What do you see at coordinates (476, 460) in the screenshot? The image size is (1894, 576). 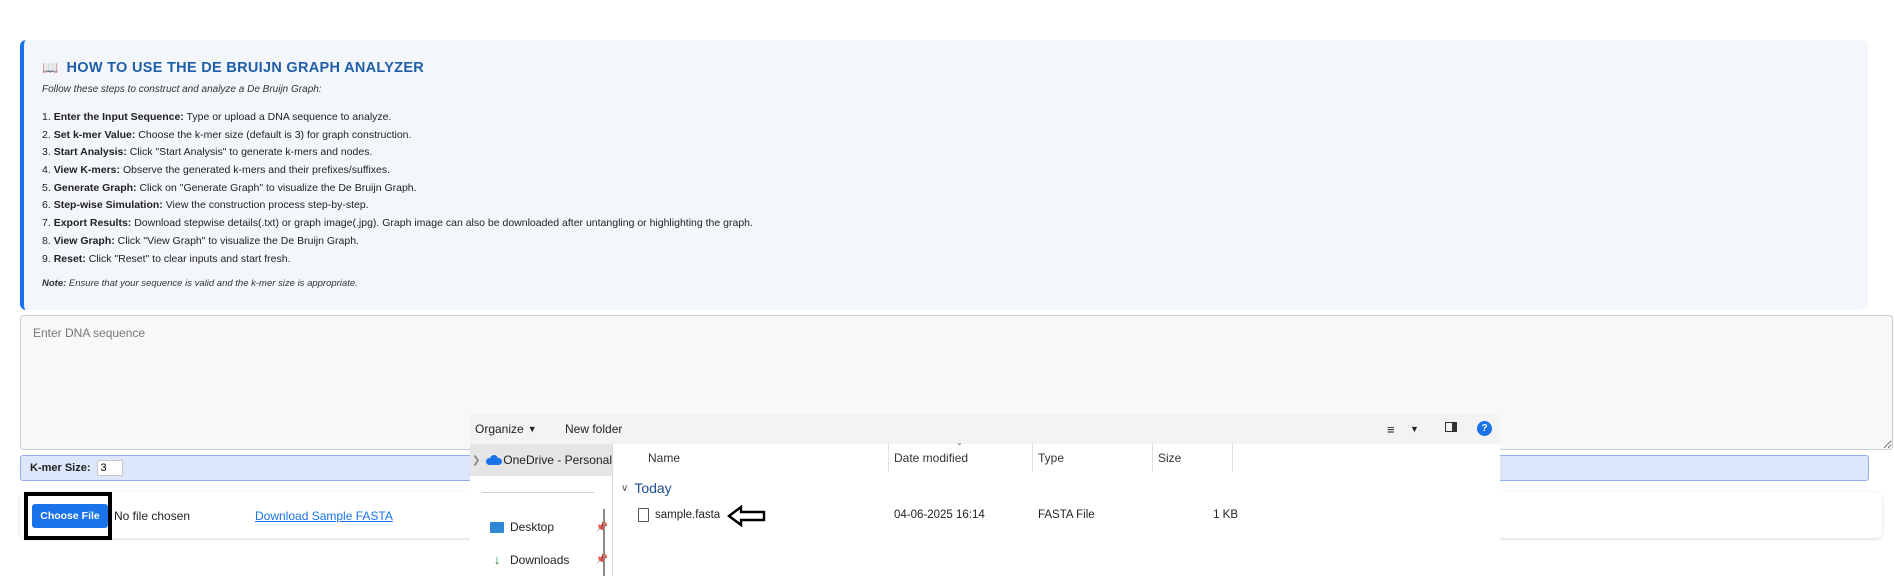 I see `chevron-right-icon: ❯` at bounding box center [476, 460].